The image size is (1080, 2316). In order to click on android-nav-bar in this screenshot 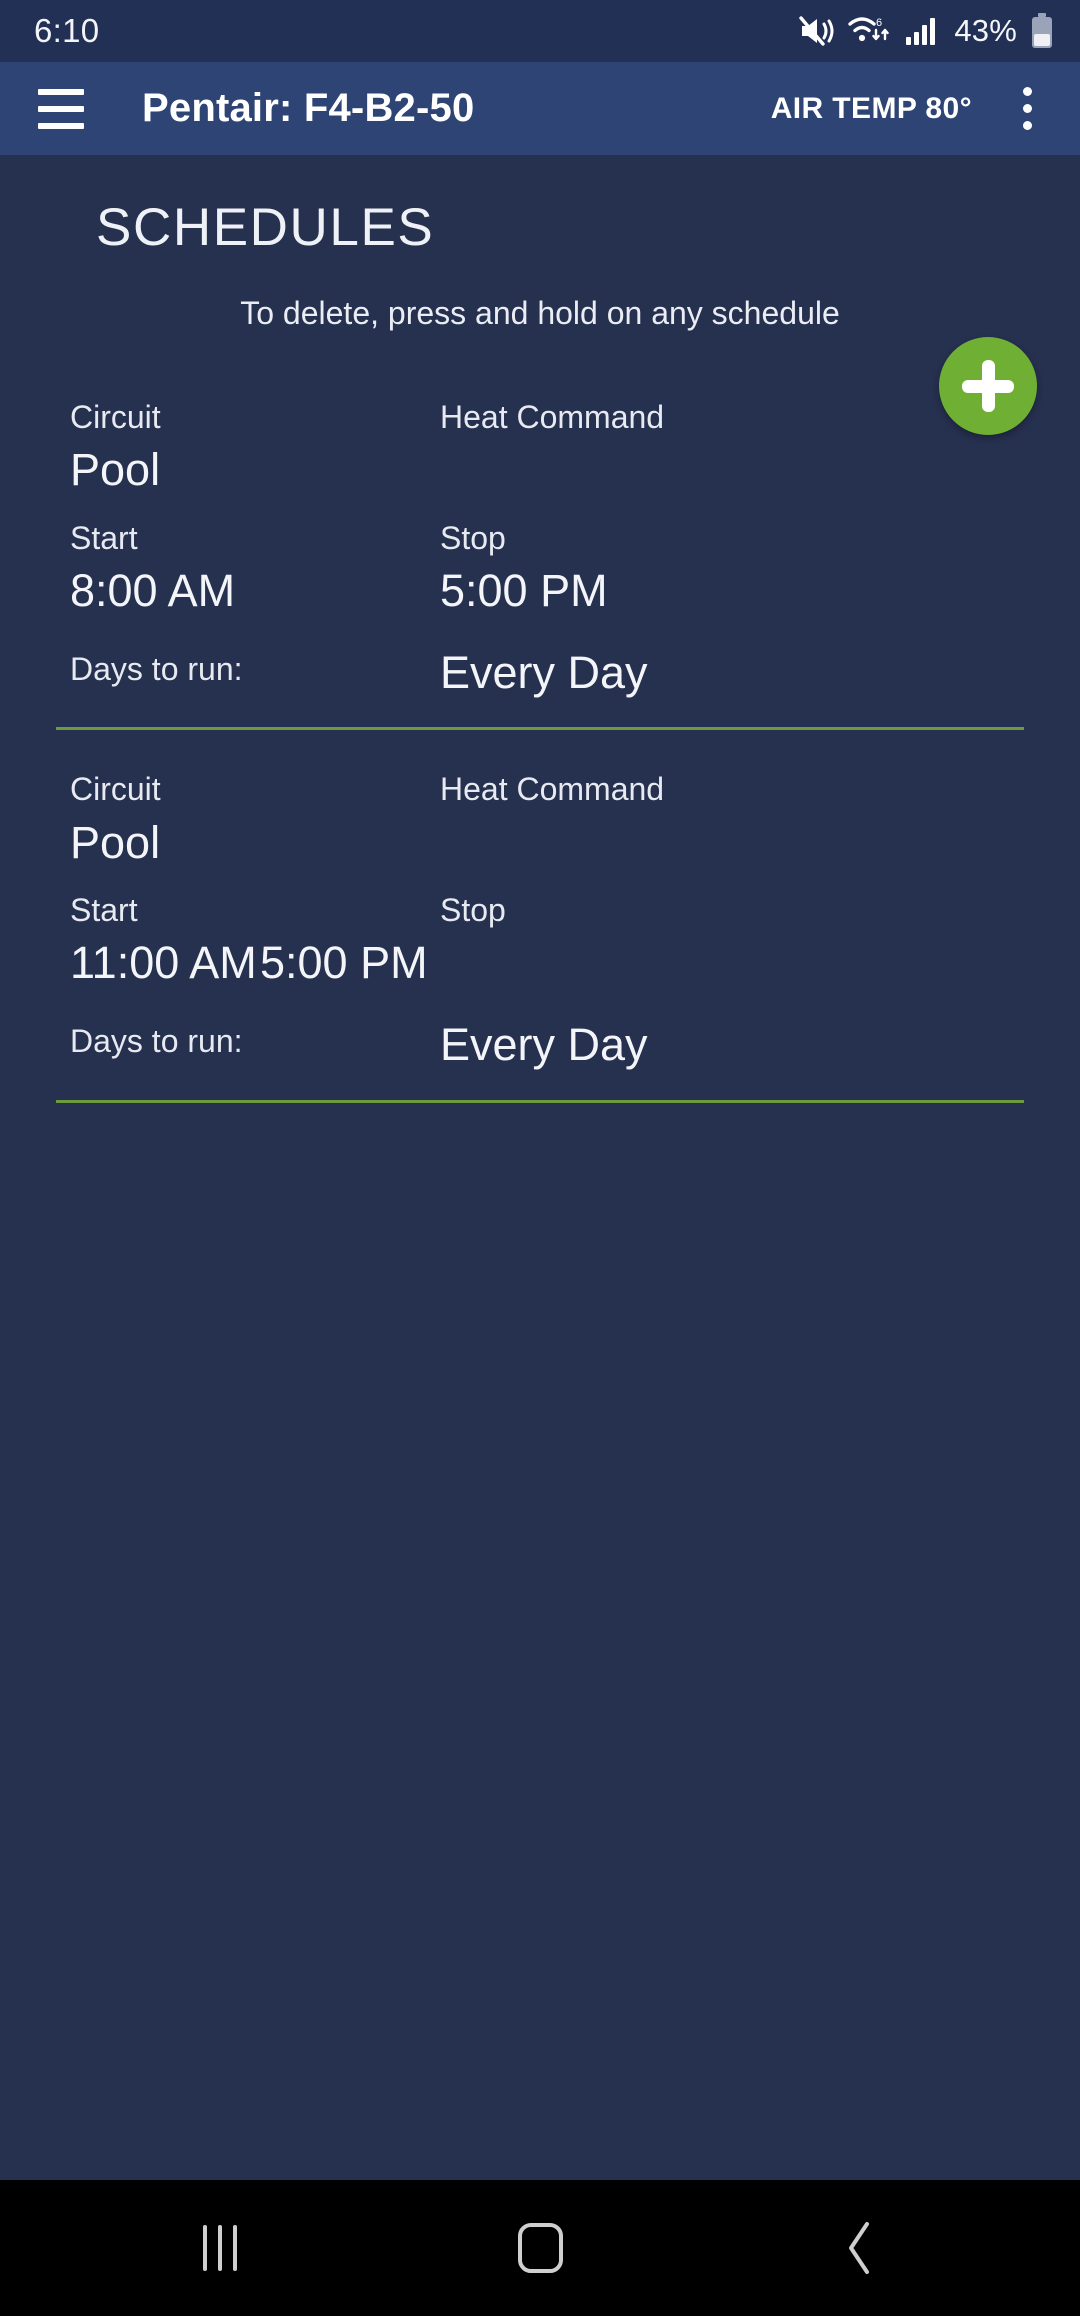, I will do `click(540, 2248)`.